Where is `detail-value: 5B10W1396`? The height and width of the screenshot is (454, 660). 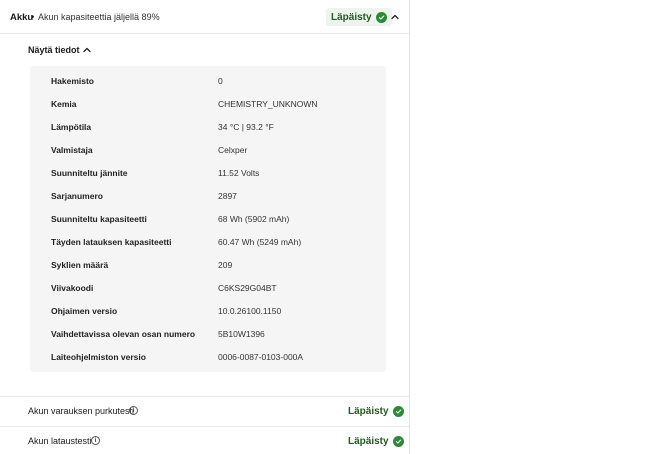 detail-value: 5B10W1396 is located at coordinates (241, 334).